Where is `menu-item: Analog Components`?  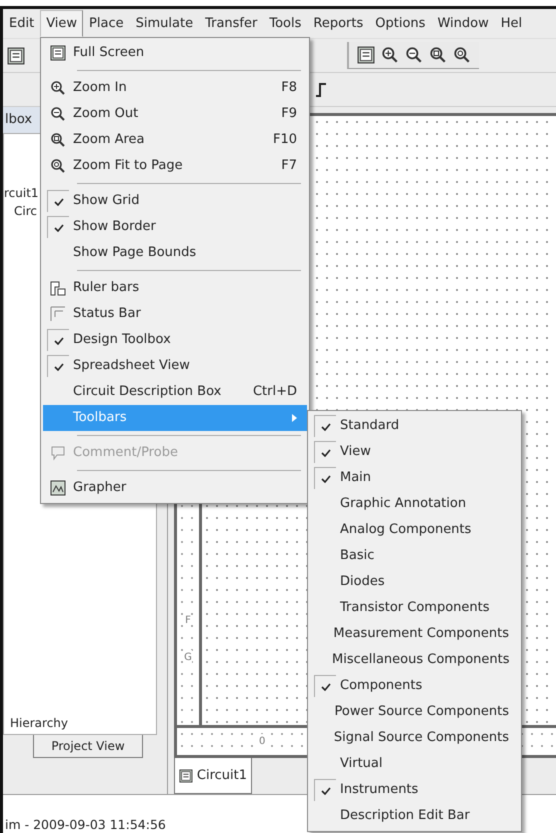 menu-item: Analog Components is located at coordinates (414, 530).